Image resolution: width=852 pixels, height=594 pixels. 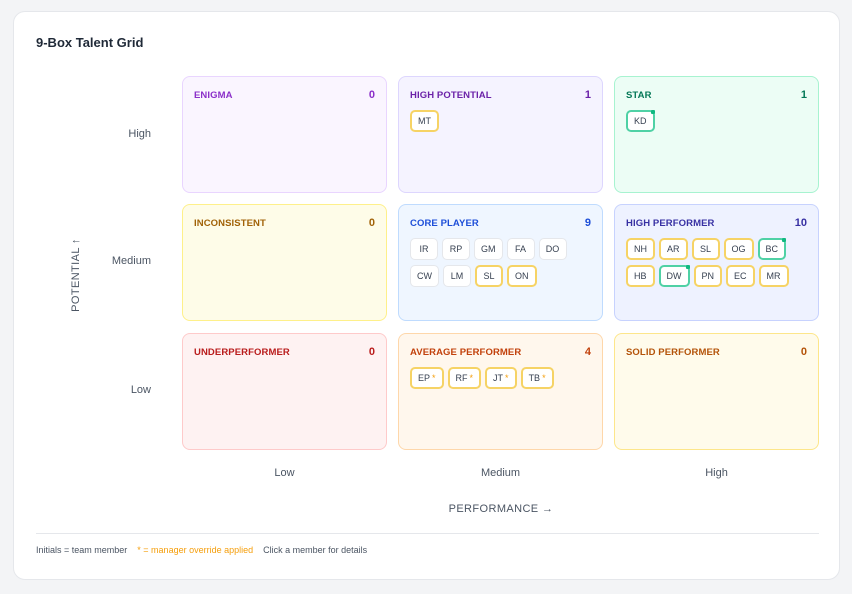 I want to click on member-chip: GM, so click(x=488, y=249).